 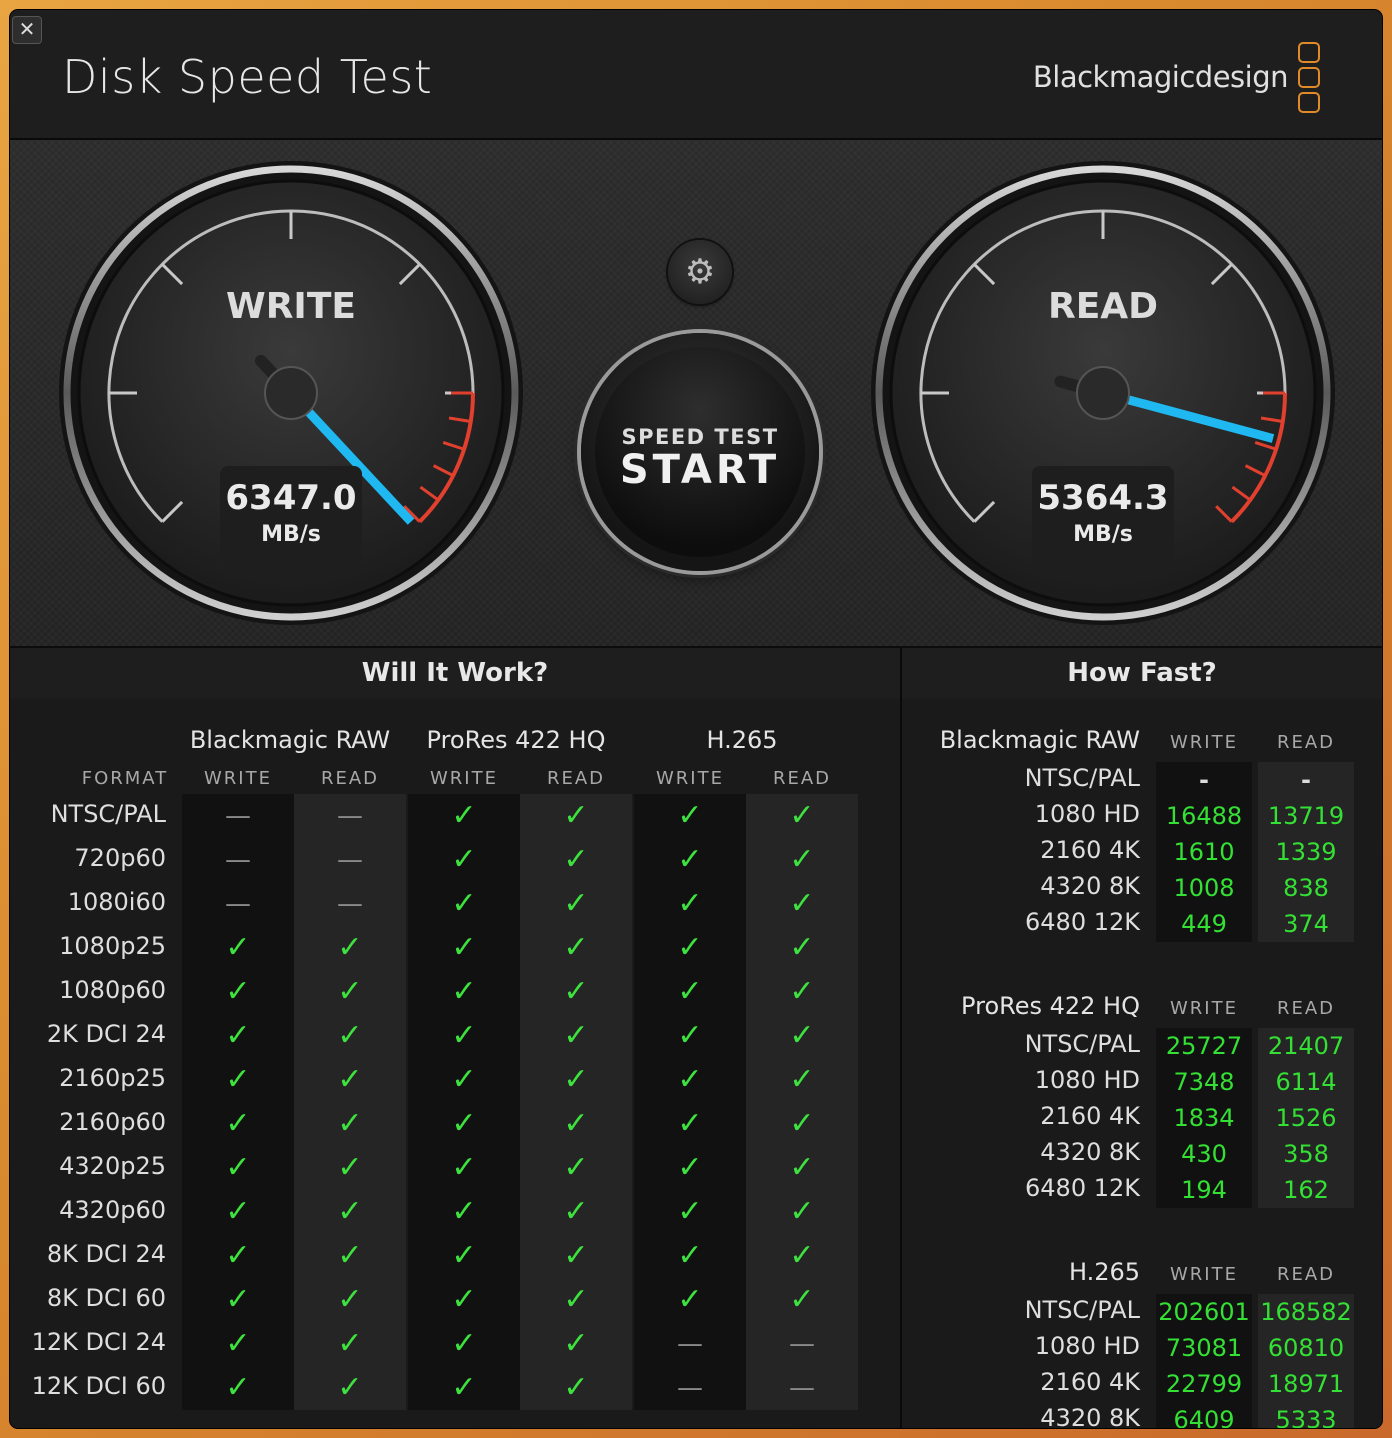 I want to click on write-fps-value: 430, so click(x=1204, y=1154).